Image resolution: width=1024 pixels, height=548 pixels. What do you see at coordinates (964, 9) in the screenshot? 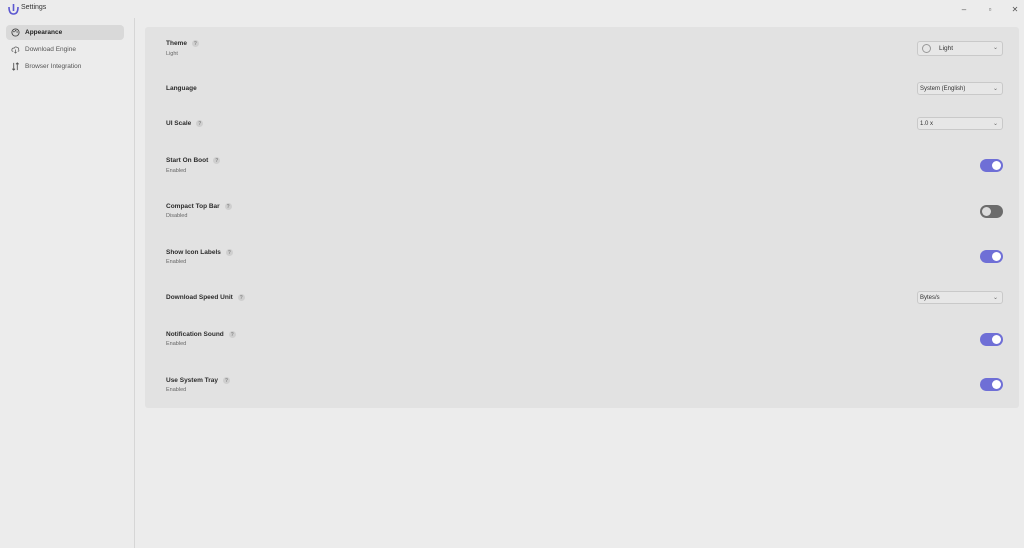
I see `minimize-button: –` at bounding box center [964, 9].